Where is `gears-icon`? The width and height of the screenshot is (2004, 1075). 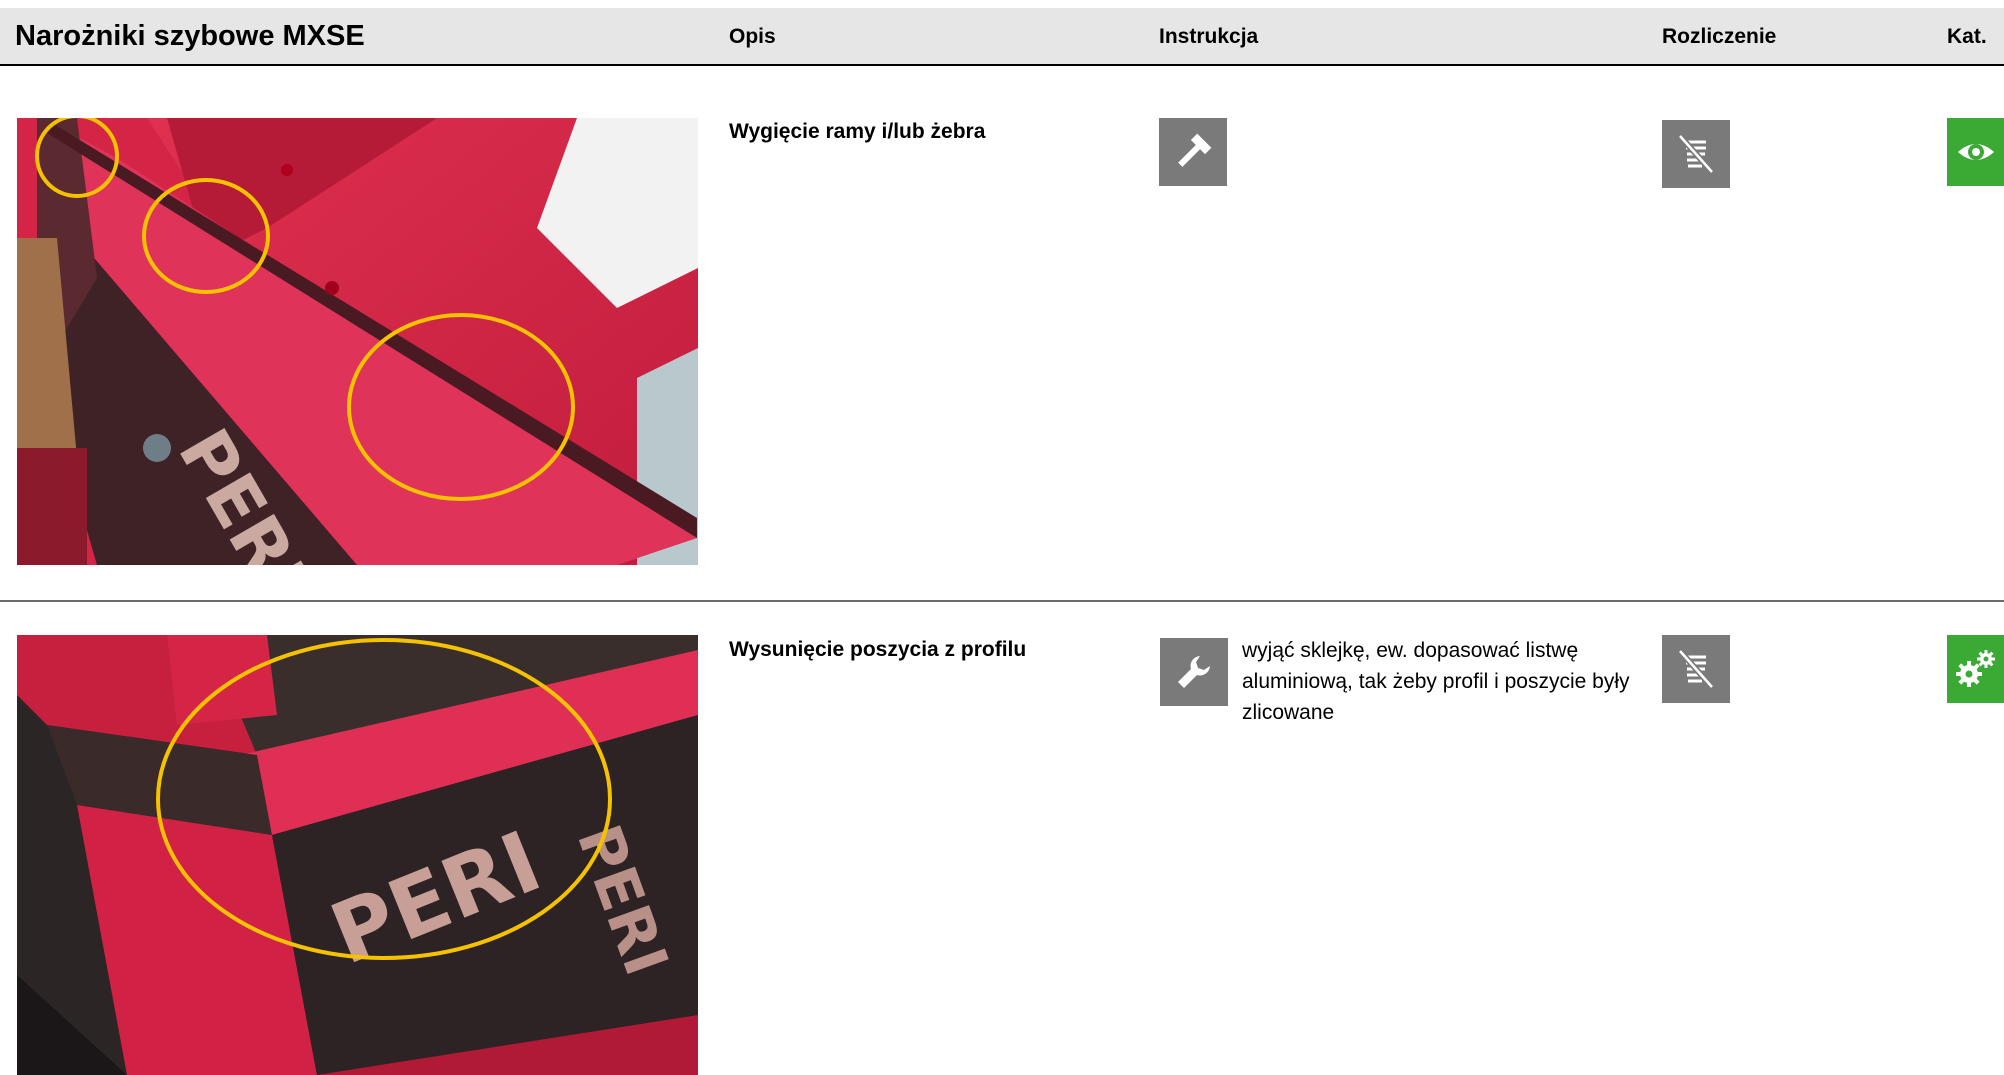 gears-icon is located at coordinates (1975, 669).